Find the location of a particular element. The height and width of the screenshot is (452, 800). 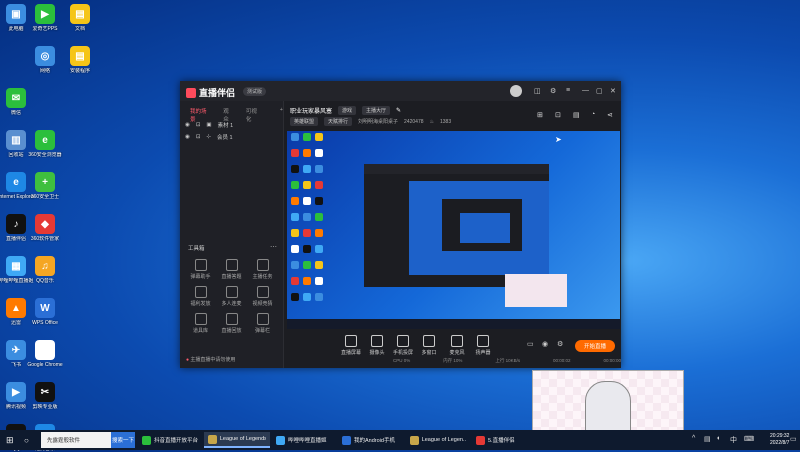

taskbar-app-icon is located at coordinates (480, 440).